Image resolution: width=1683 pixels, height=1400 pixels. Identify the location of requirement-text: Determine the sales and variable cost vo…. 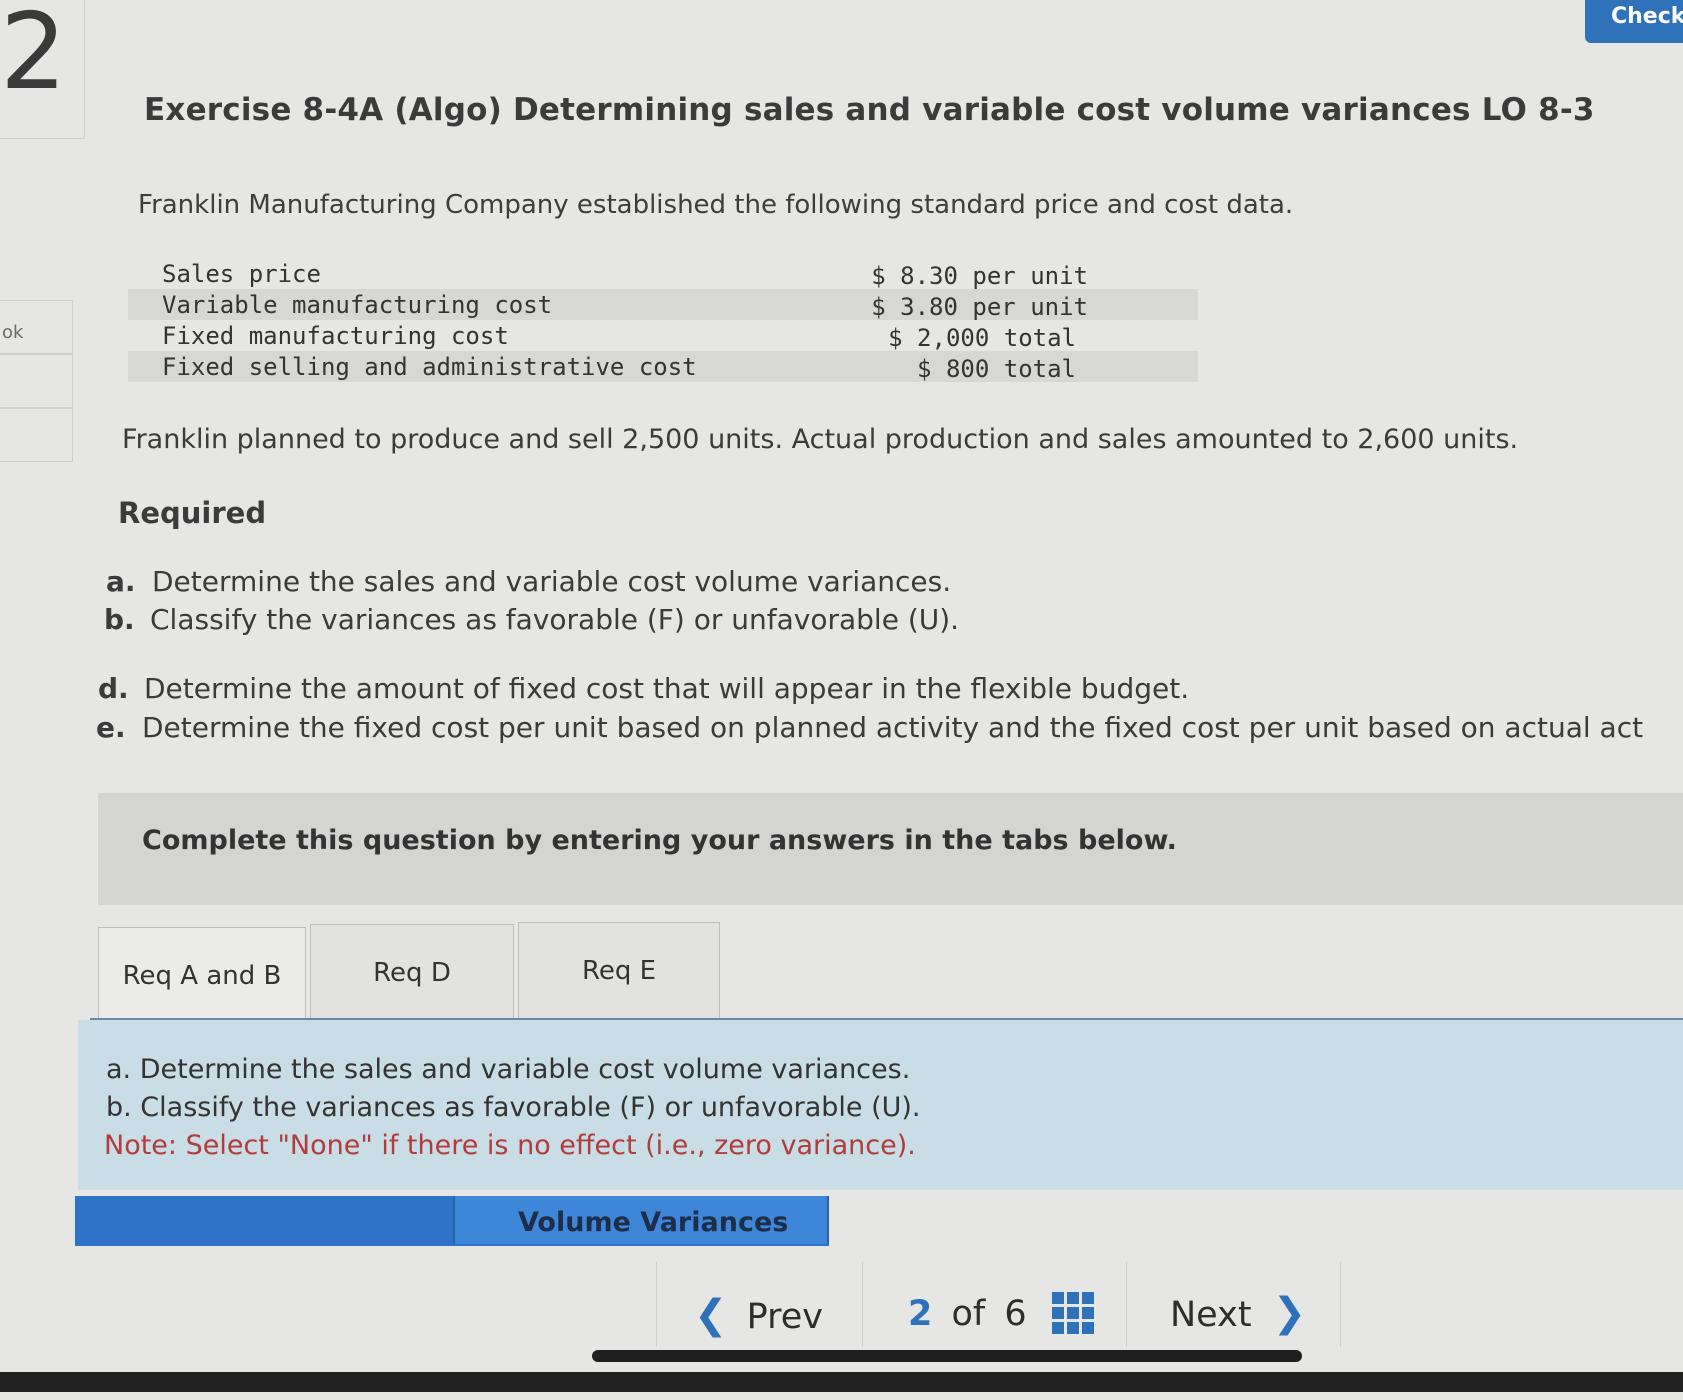
(552, 581).